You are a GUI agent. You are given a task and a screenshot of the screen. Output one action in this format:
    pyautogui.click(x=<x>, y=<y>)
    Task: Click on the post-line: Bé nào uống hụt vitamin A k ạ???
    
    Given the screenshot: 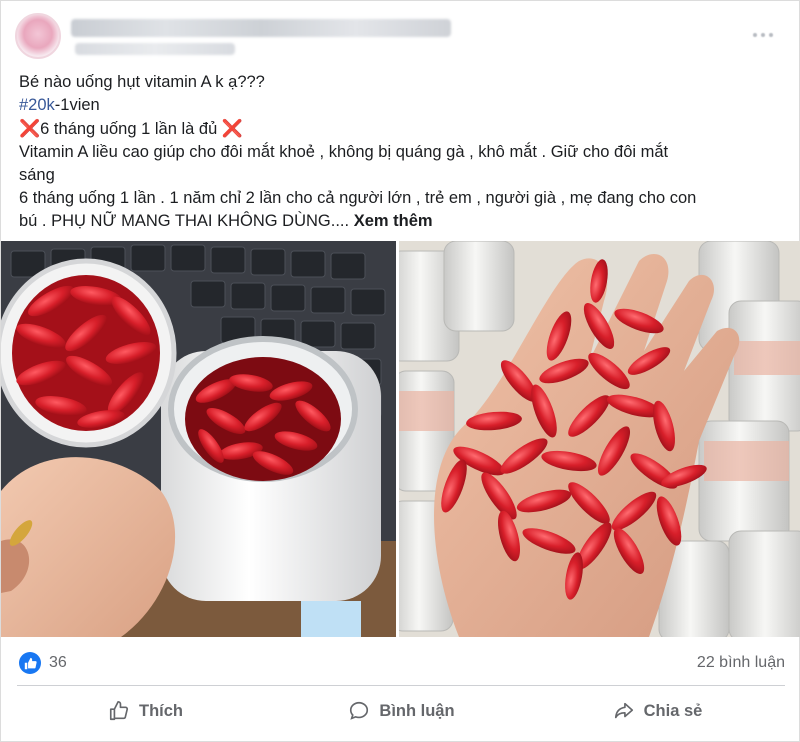 What is the action you would take?
    pyautogui.click(x=142, y=82)
    